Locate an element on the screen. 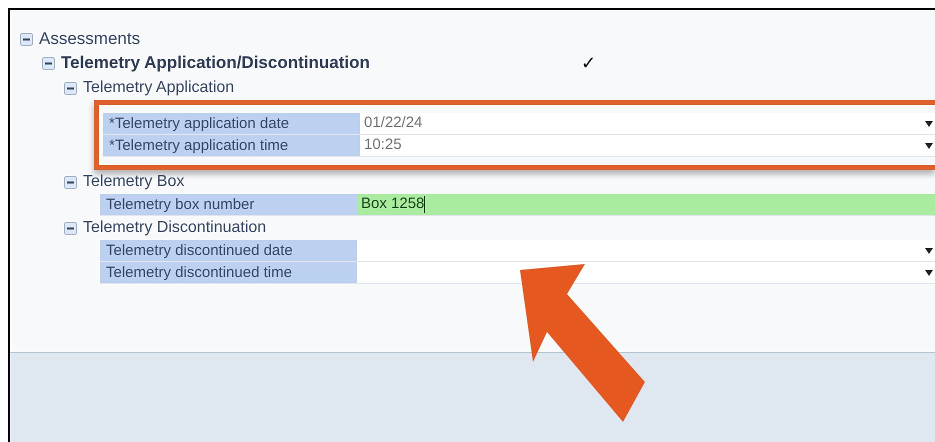  section-title: Assessments is located at coordinates (89, 39).